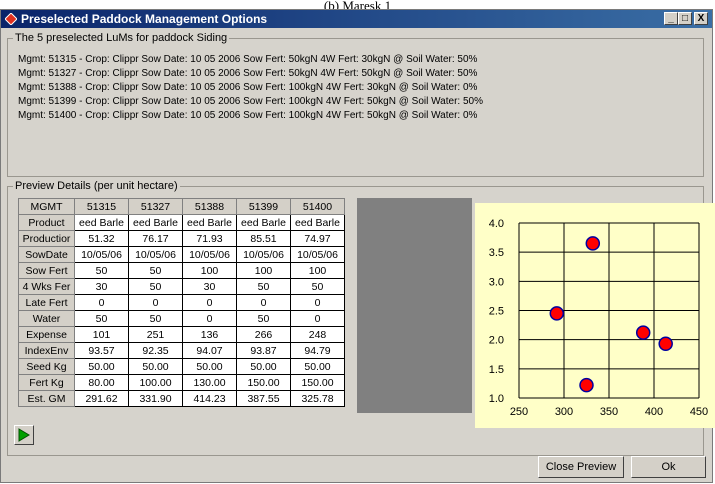 Image resolution: width=715 pixels, height=484 pixels. Describe the element at coordinates (155, 398) in the screenshot. I see `table-cell: 331.90` at that location.